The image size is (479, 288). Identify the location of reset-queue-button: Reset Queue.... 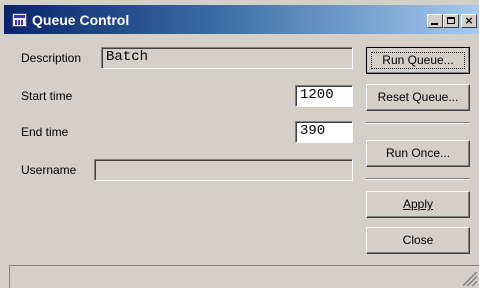
(418, 97).